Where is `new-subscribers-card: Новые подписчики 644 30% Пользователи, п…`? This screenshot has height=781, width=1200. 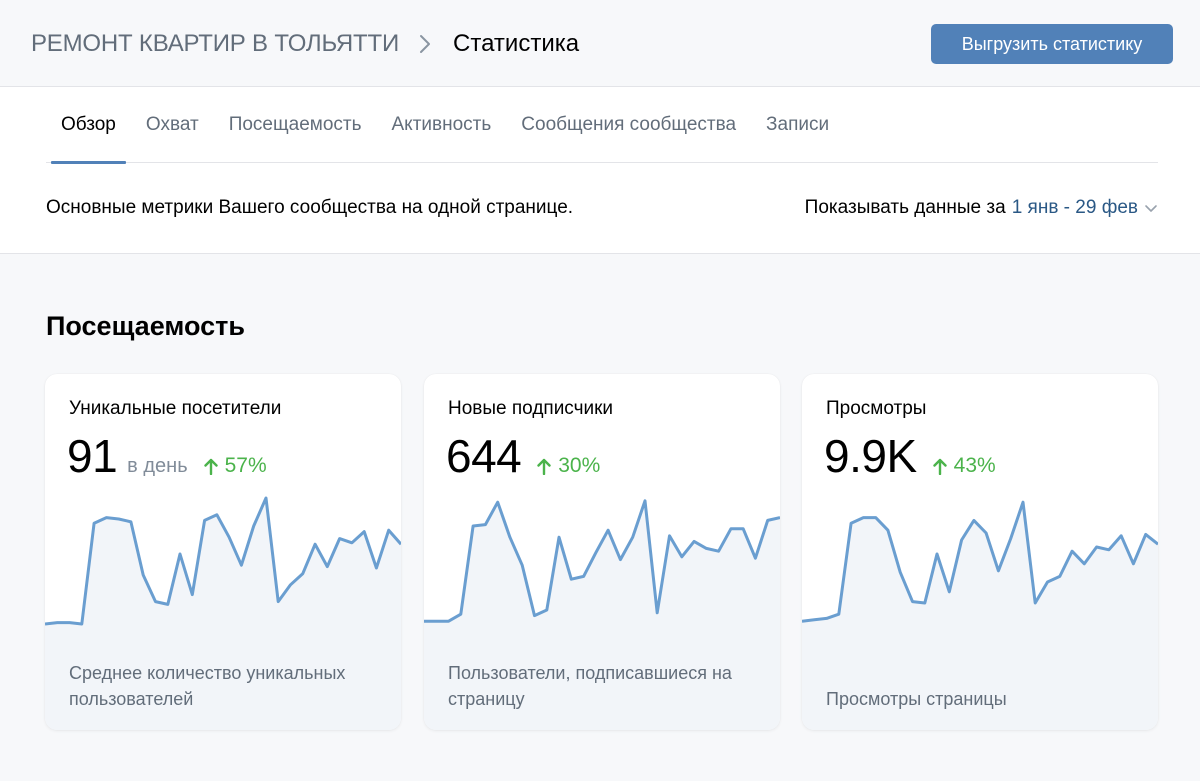 new-subscribers-card: Новые подписчики 644 30% Пользователи, п… is located at coordinates (602, 552).